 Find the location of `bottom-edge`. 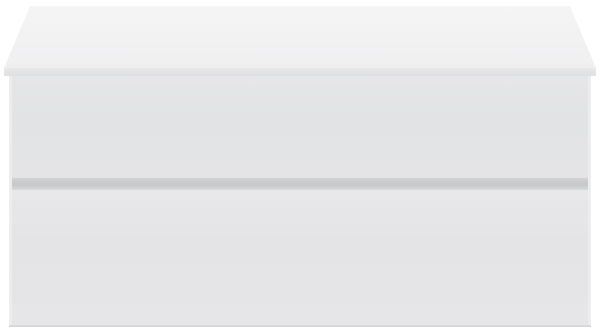

bottom-edge is located at coordinates (300, 326).